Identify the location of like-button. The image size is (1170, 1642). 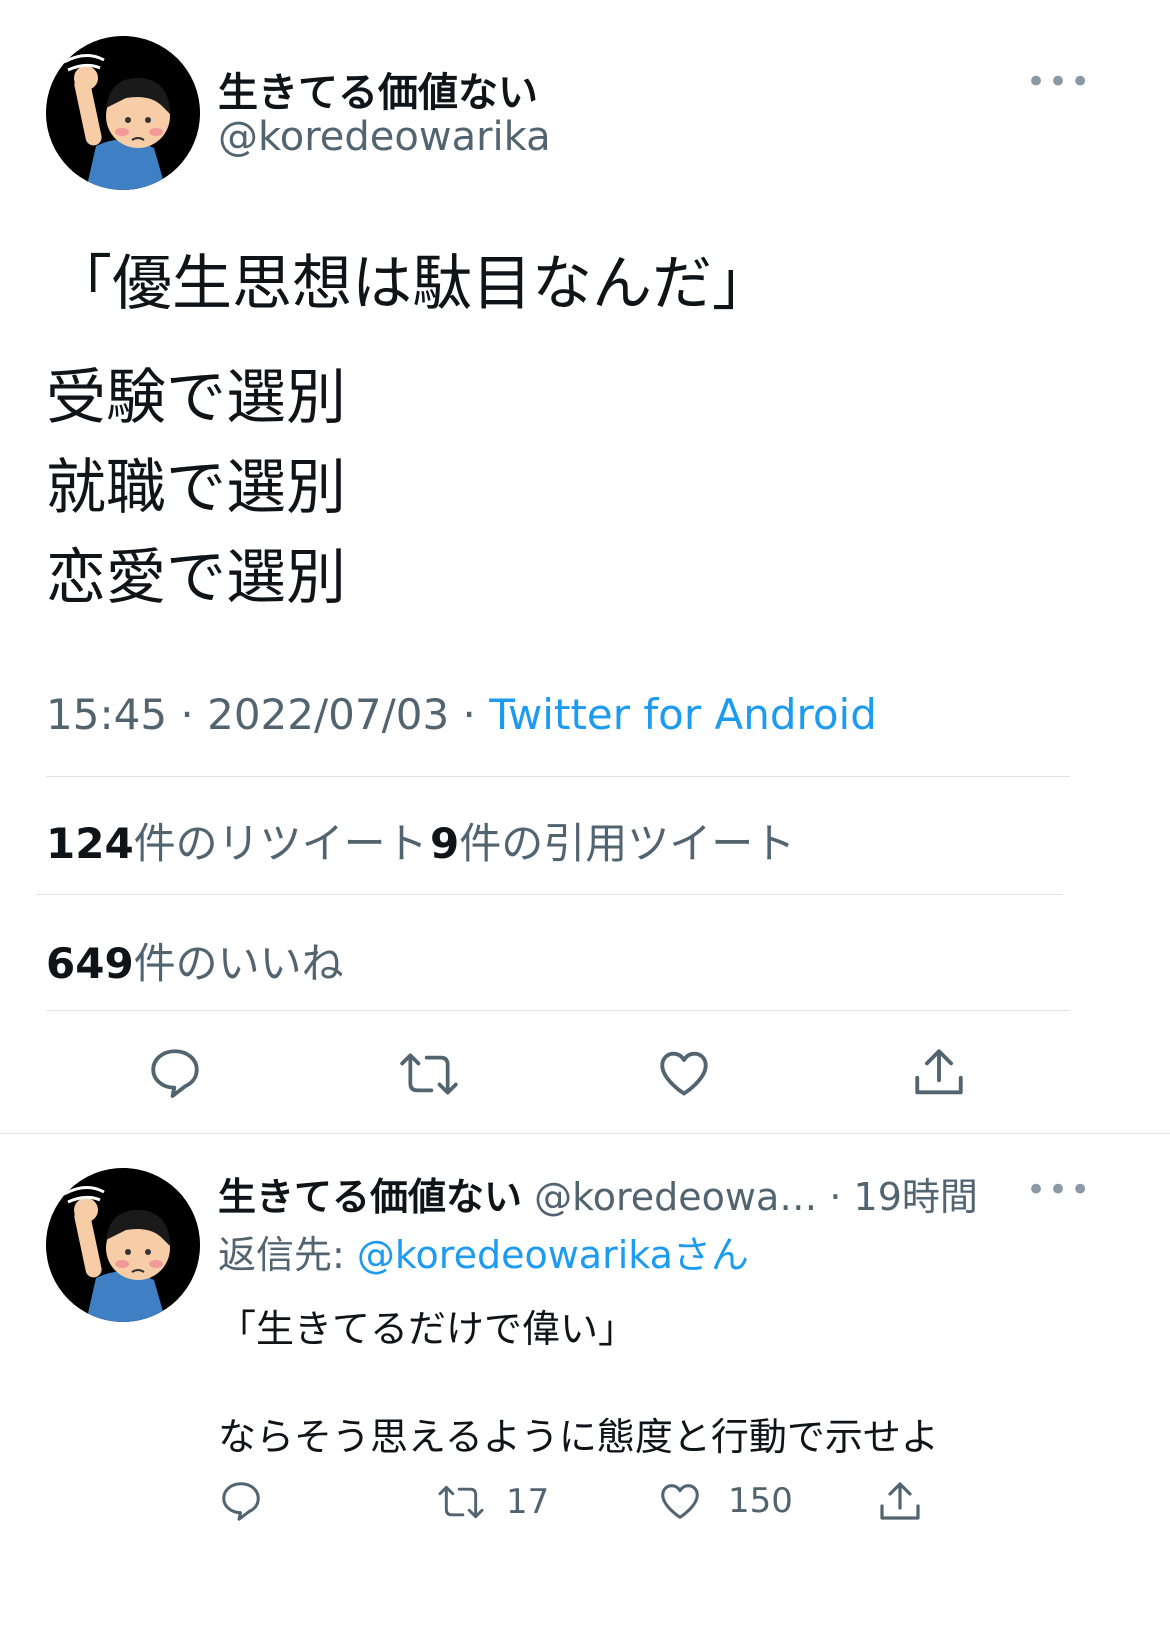
(684, 1073).